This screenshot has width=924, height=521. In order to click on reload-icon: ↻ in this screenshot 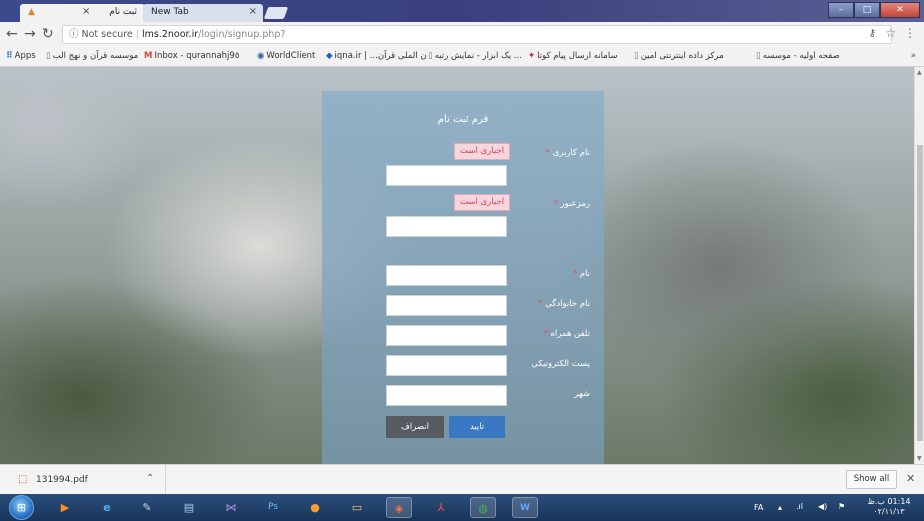, I will do `click(48, 34)`.